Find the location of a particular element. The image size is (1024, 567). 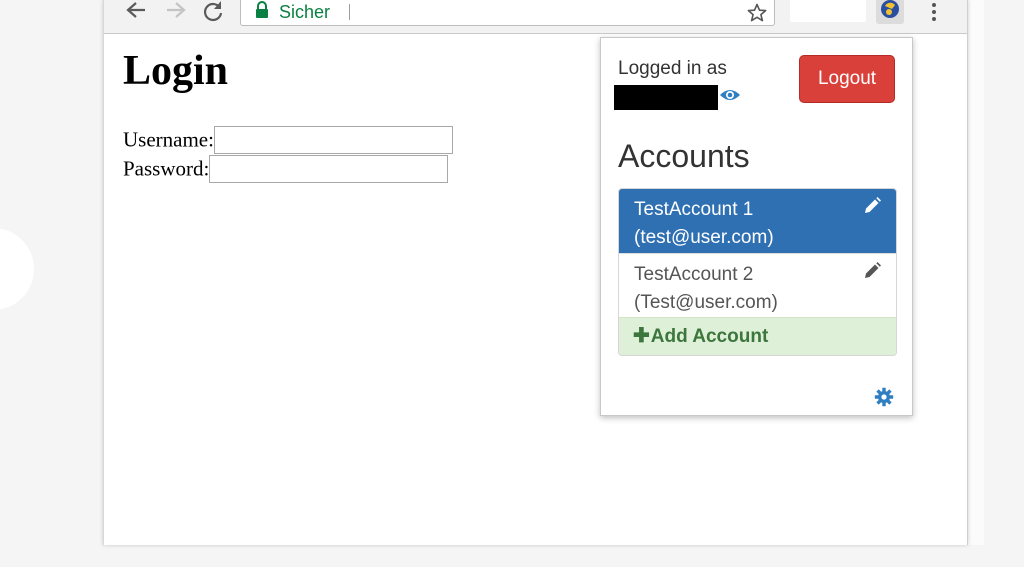

password-label: Password: is located at coordinates (166, 168).